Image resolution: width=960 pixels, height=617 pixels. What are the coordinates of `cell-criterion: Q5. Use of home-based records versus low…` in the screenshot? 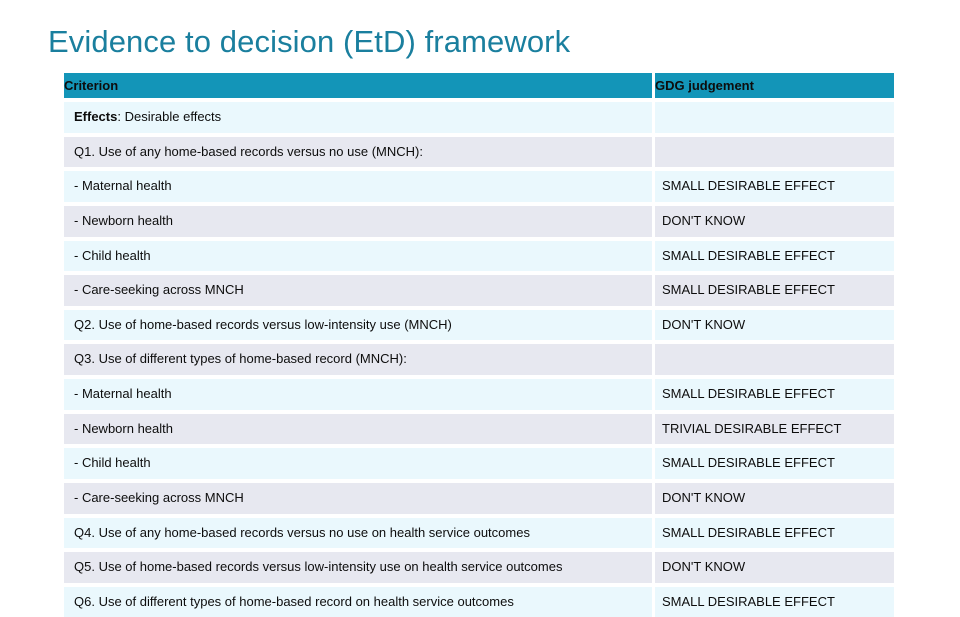 It's located at (358, 567).